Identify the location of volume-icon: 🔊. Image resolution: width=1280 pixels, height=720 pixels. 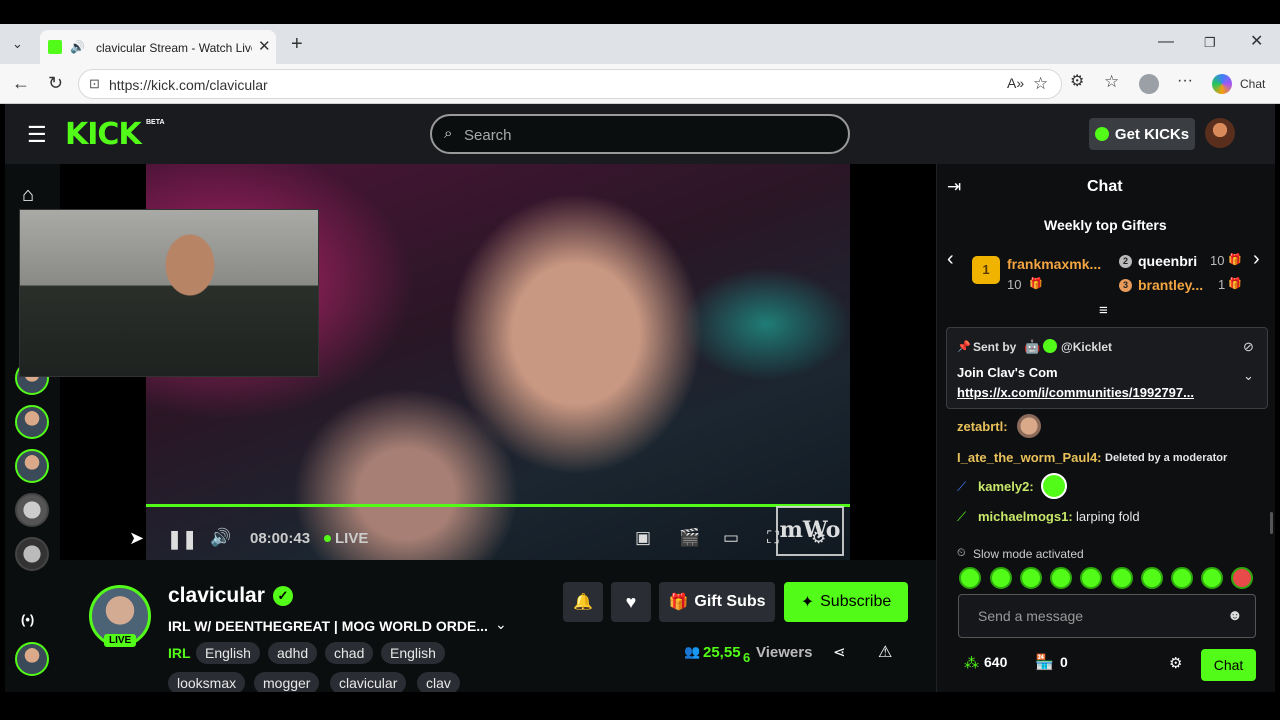
(220, 538).